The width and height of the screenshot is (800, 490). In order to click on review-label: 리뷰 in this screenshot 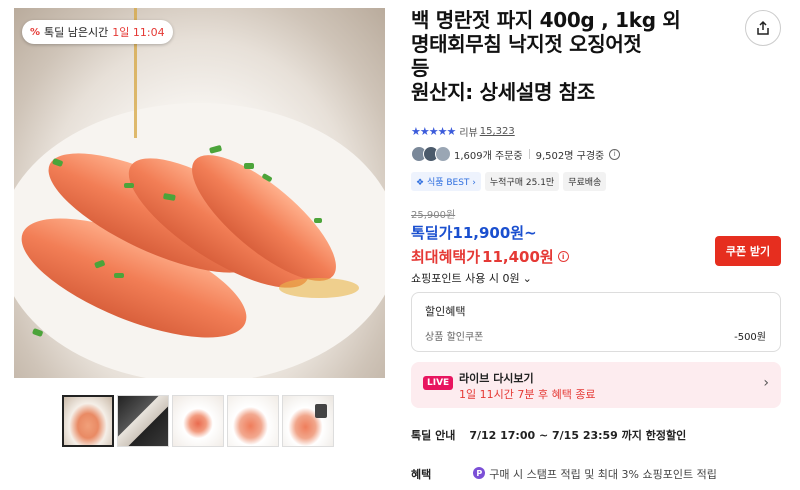, I will do `click(468, 133)`.